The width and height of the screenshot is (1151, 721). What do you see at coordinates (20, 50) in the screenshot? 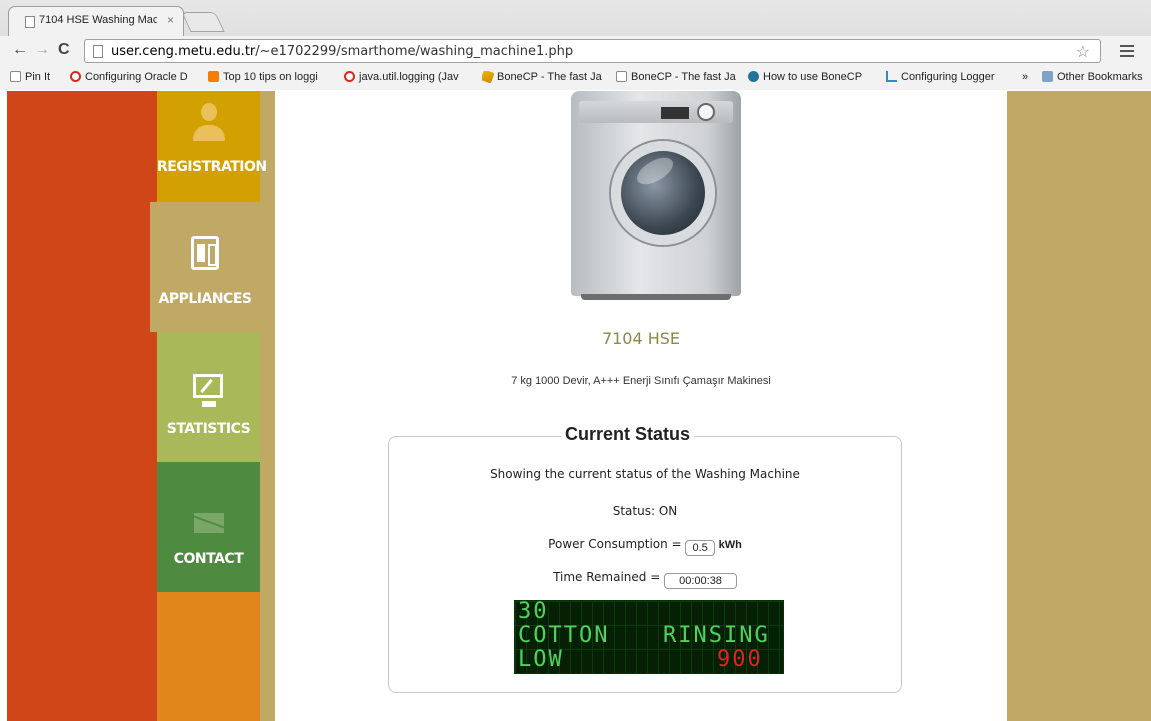
I see `back-arrow-icon: ←` at bounding box center [20, 50].